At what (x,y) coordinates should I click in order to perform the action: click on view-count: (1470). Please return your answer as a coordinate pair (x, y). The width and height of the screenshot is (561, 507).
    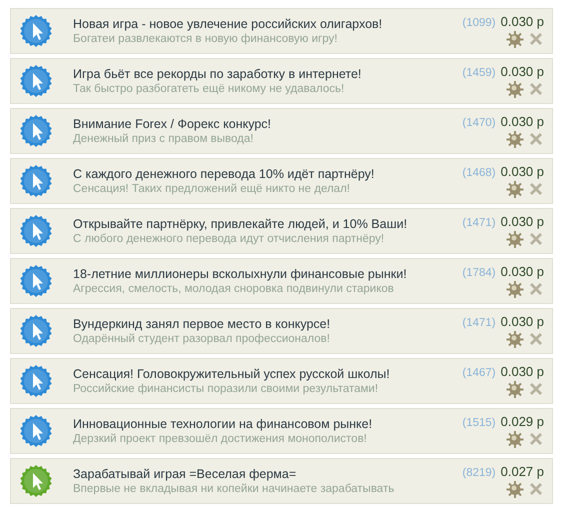
    Looking at the image, I should click on (479, 123).